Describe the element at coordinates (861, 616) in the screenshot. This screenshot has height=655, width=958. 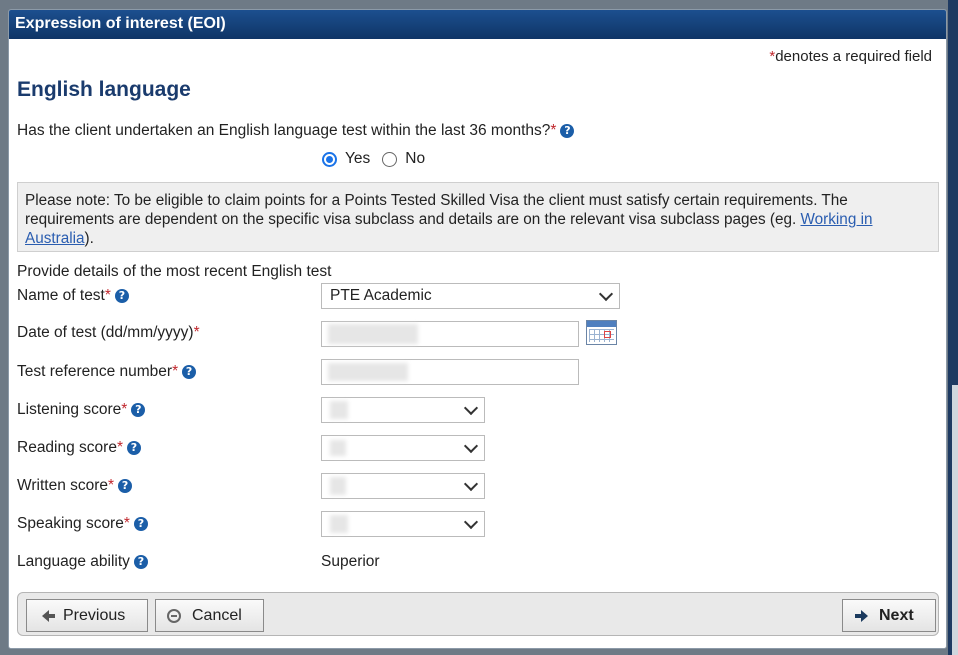
I see `arrow-right-icon` at that location.